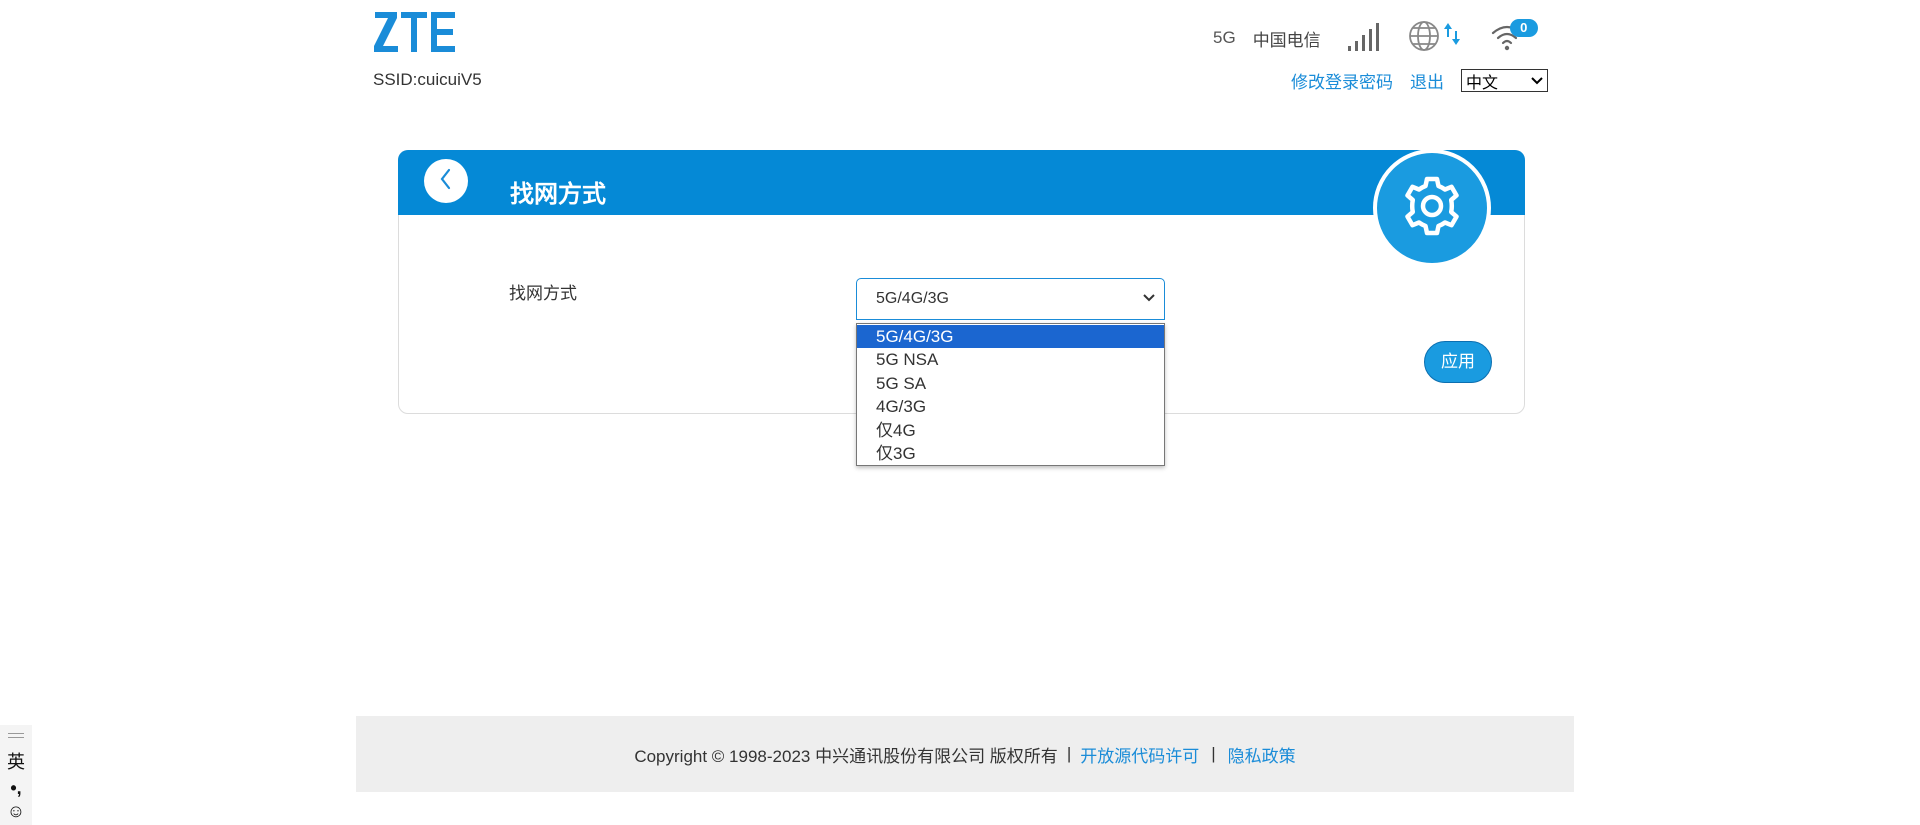  I want to click on emoji-icon: ☺, so click(16, 811).